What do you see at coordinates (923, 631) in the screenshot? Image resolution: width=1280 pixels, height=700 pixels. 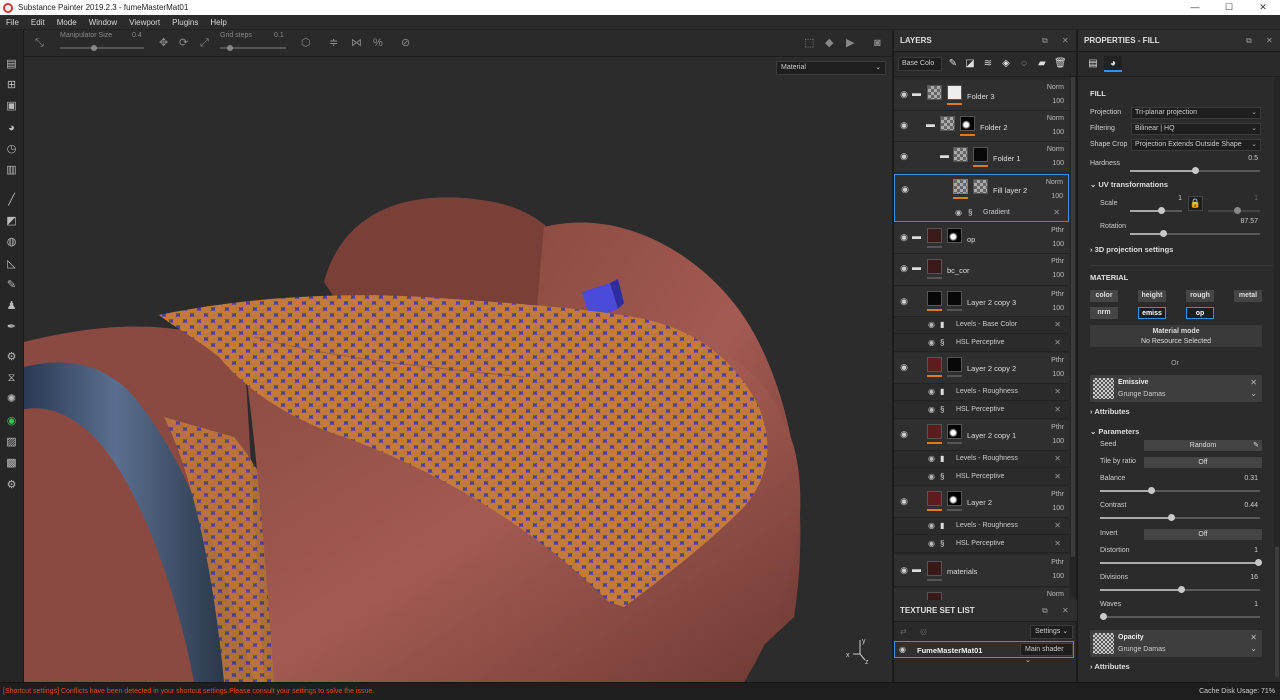 I see `eye-icon: ◎` at bounding box center [923, 631].